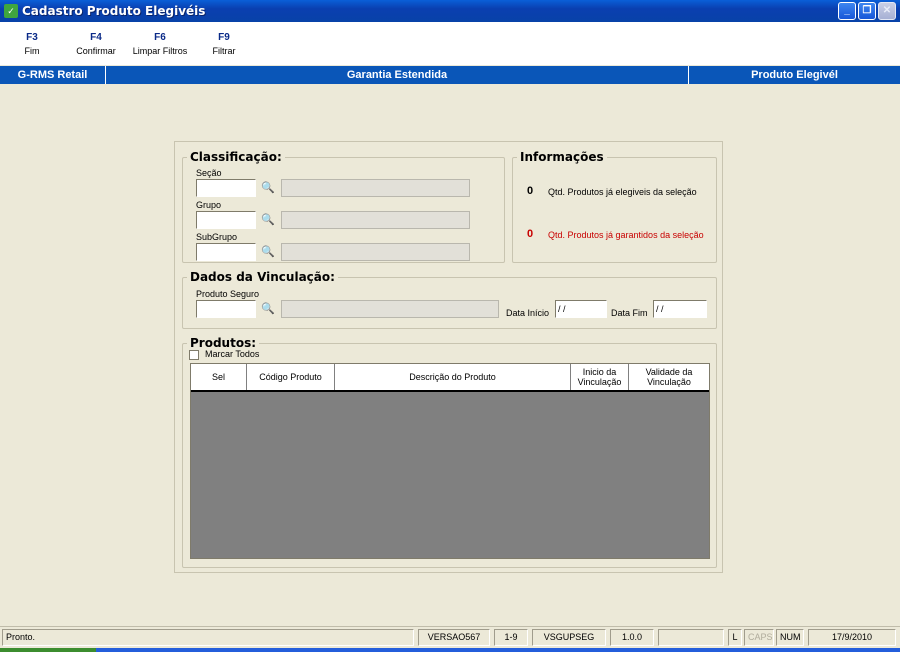  What do you see at coordinates (160, 37) in the screenshot?
I see `limpar-filtros-key: F6` at bounding box center [160, 37].